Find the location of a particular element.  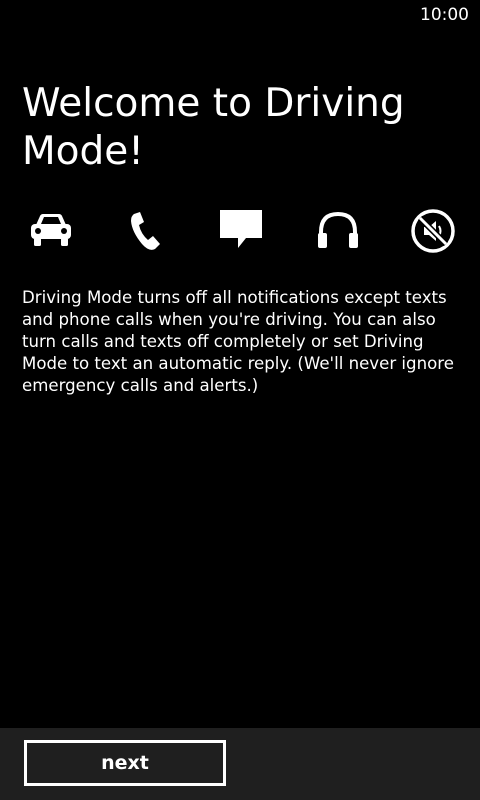

status-bar: 10:00 is located at coordinates (240, 16).